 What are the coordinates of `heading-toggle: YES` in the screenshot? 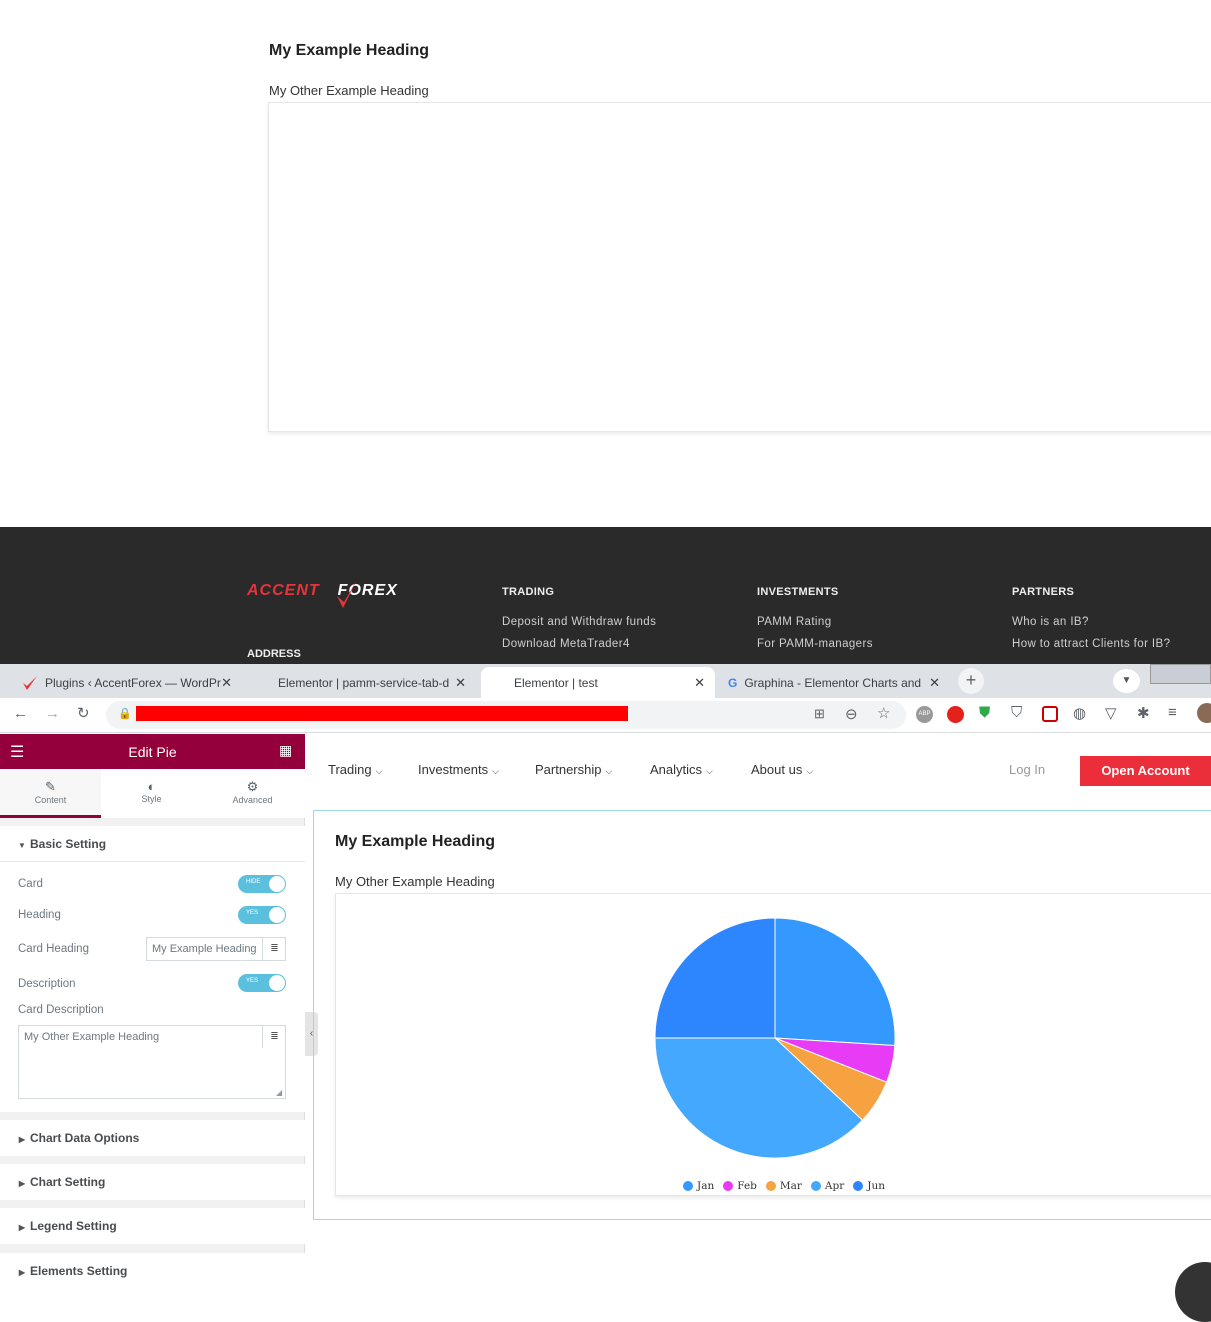 It's located at (262, 915).